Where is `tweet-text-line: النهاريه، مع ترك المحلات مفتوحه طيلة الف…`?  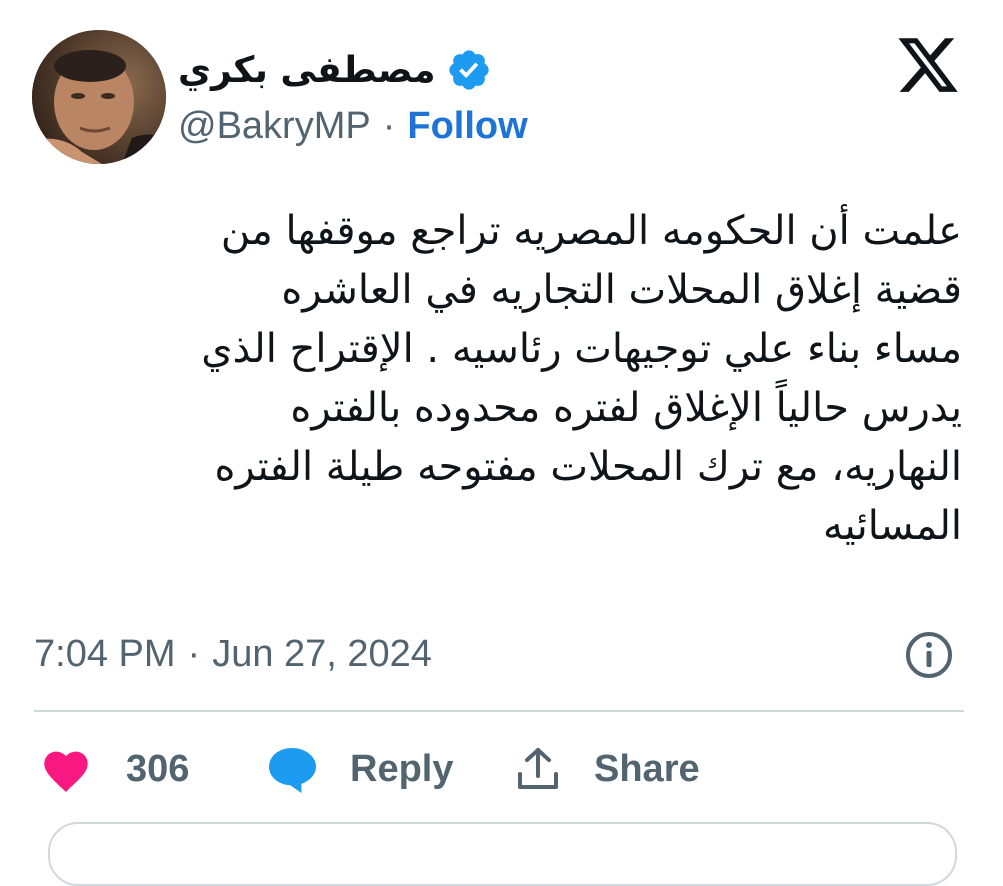
tweet-text-line: النهاريه، مع ترك المحلات مفتوحه طيلة الف… is located at coordinates (588, 467).